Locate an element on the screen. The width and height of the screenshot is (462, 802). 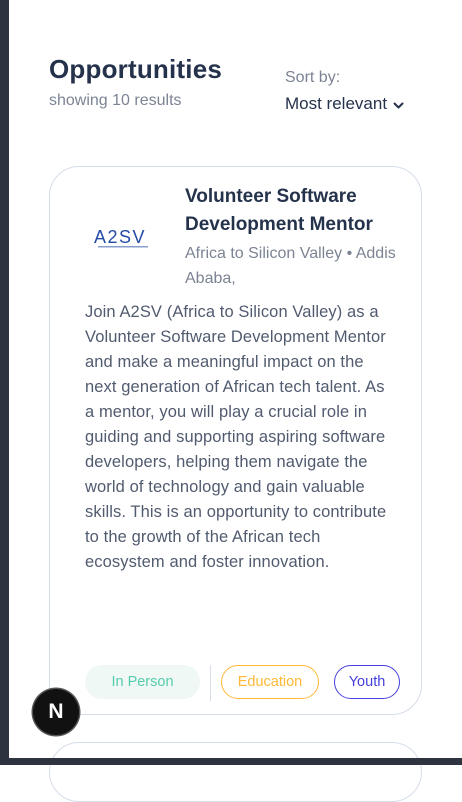
opportunity-card-next is located at coordinates (235, 772).